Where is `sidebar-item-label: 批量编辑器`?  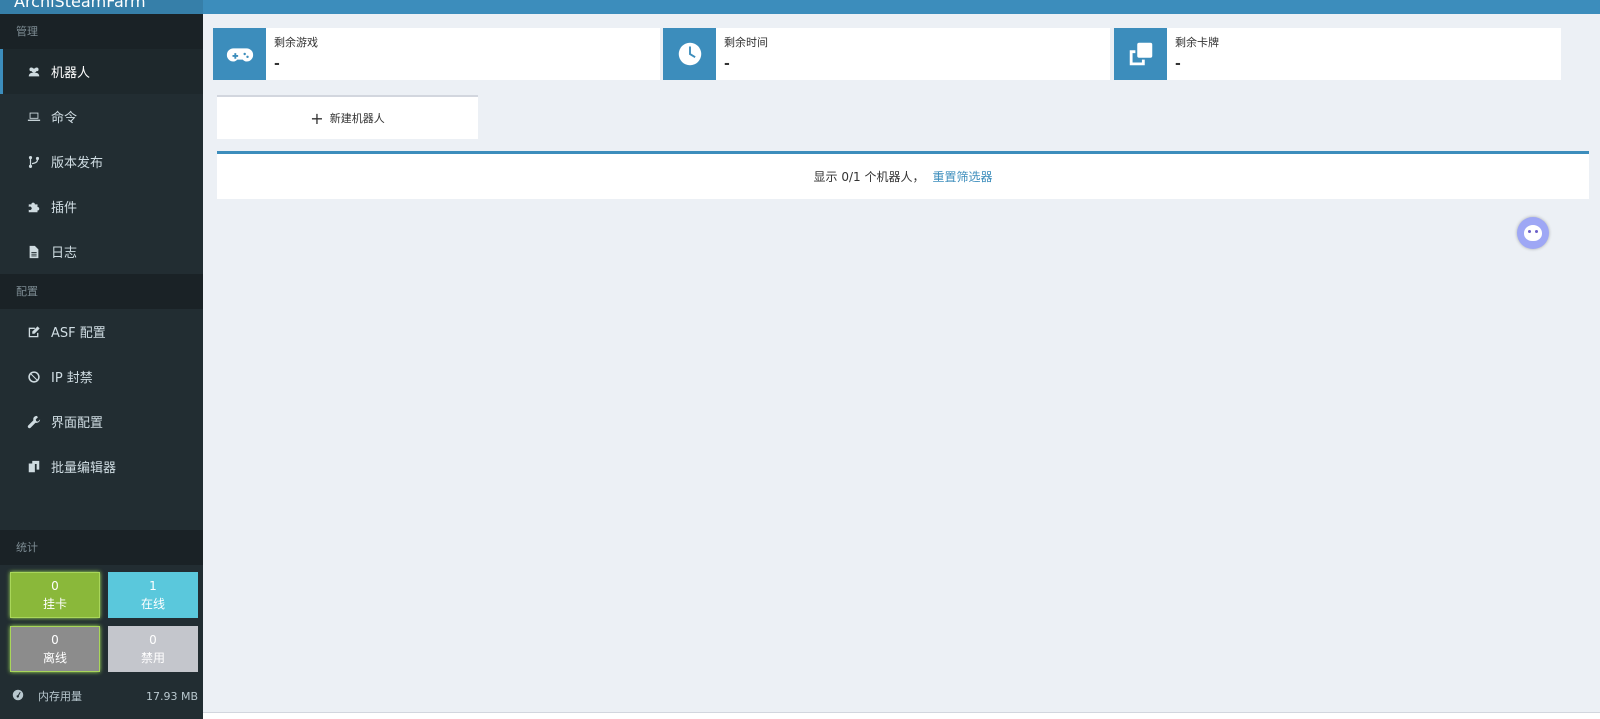
sidebar-item-label: 批量编辑器 is located at coordinates (84, 468).